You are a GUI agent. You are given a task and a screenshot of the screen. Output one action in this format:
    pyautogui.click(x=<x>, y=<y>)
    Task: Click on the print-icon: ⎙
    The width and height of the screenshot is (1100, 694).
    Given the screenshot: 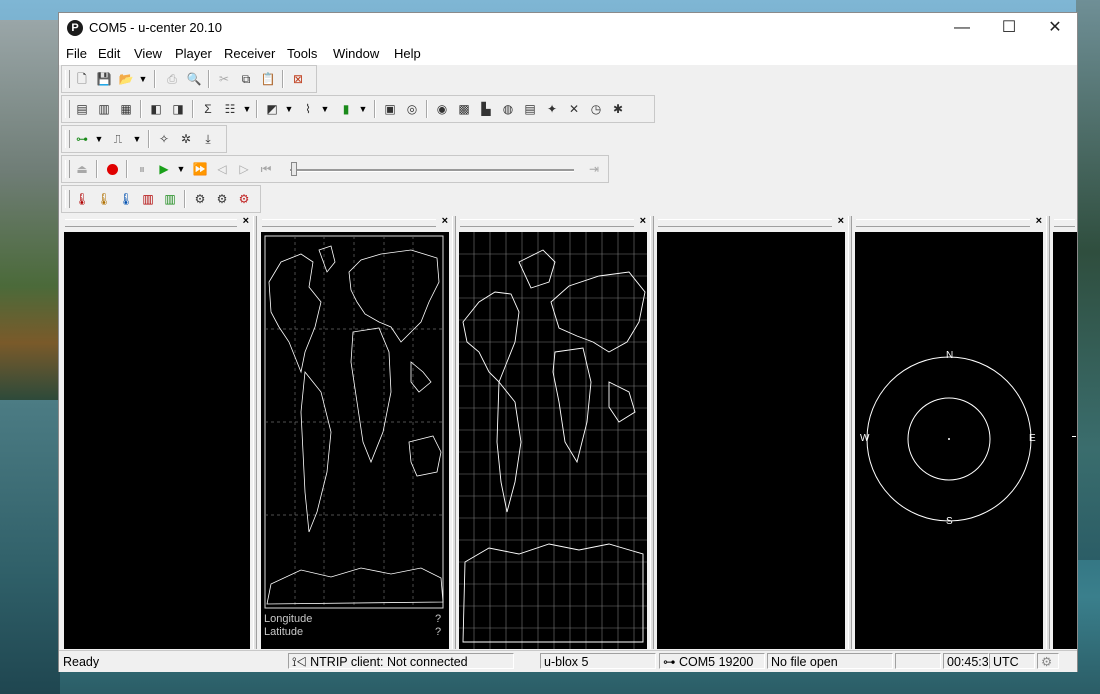 What is the action you would take?
    pyautogui.click(x=172, y=79)
    